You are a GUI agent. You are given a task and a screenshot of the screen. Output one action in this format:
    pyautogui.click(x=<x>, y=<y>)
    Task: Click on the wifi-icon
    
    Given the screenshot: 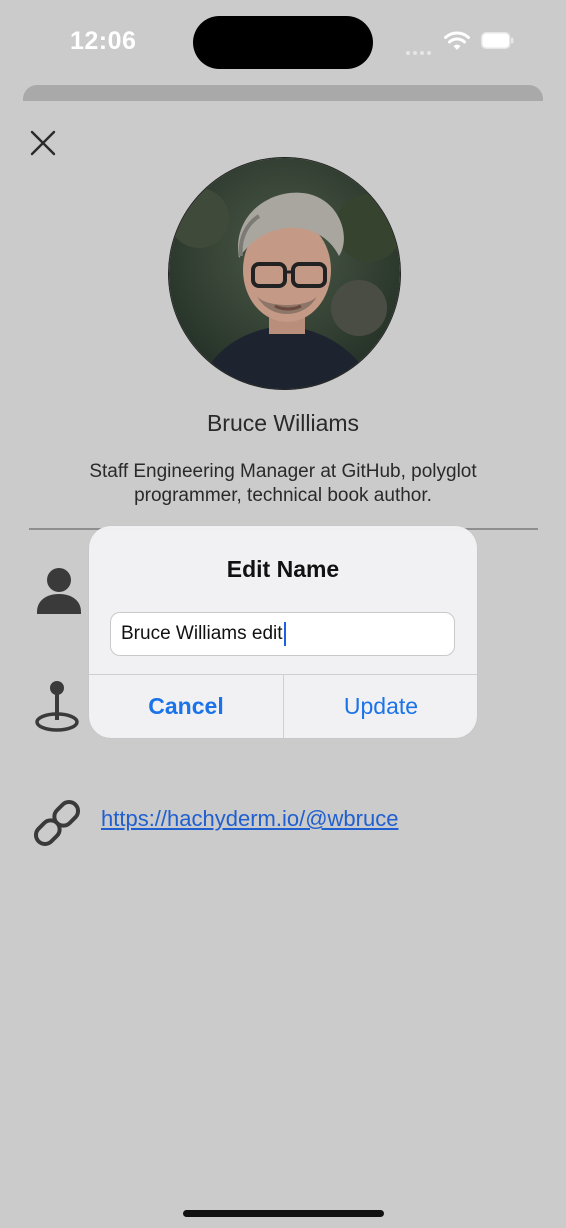 What is the action you would take?
    pyautogui.click(x=457, y=40)
    